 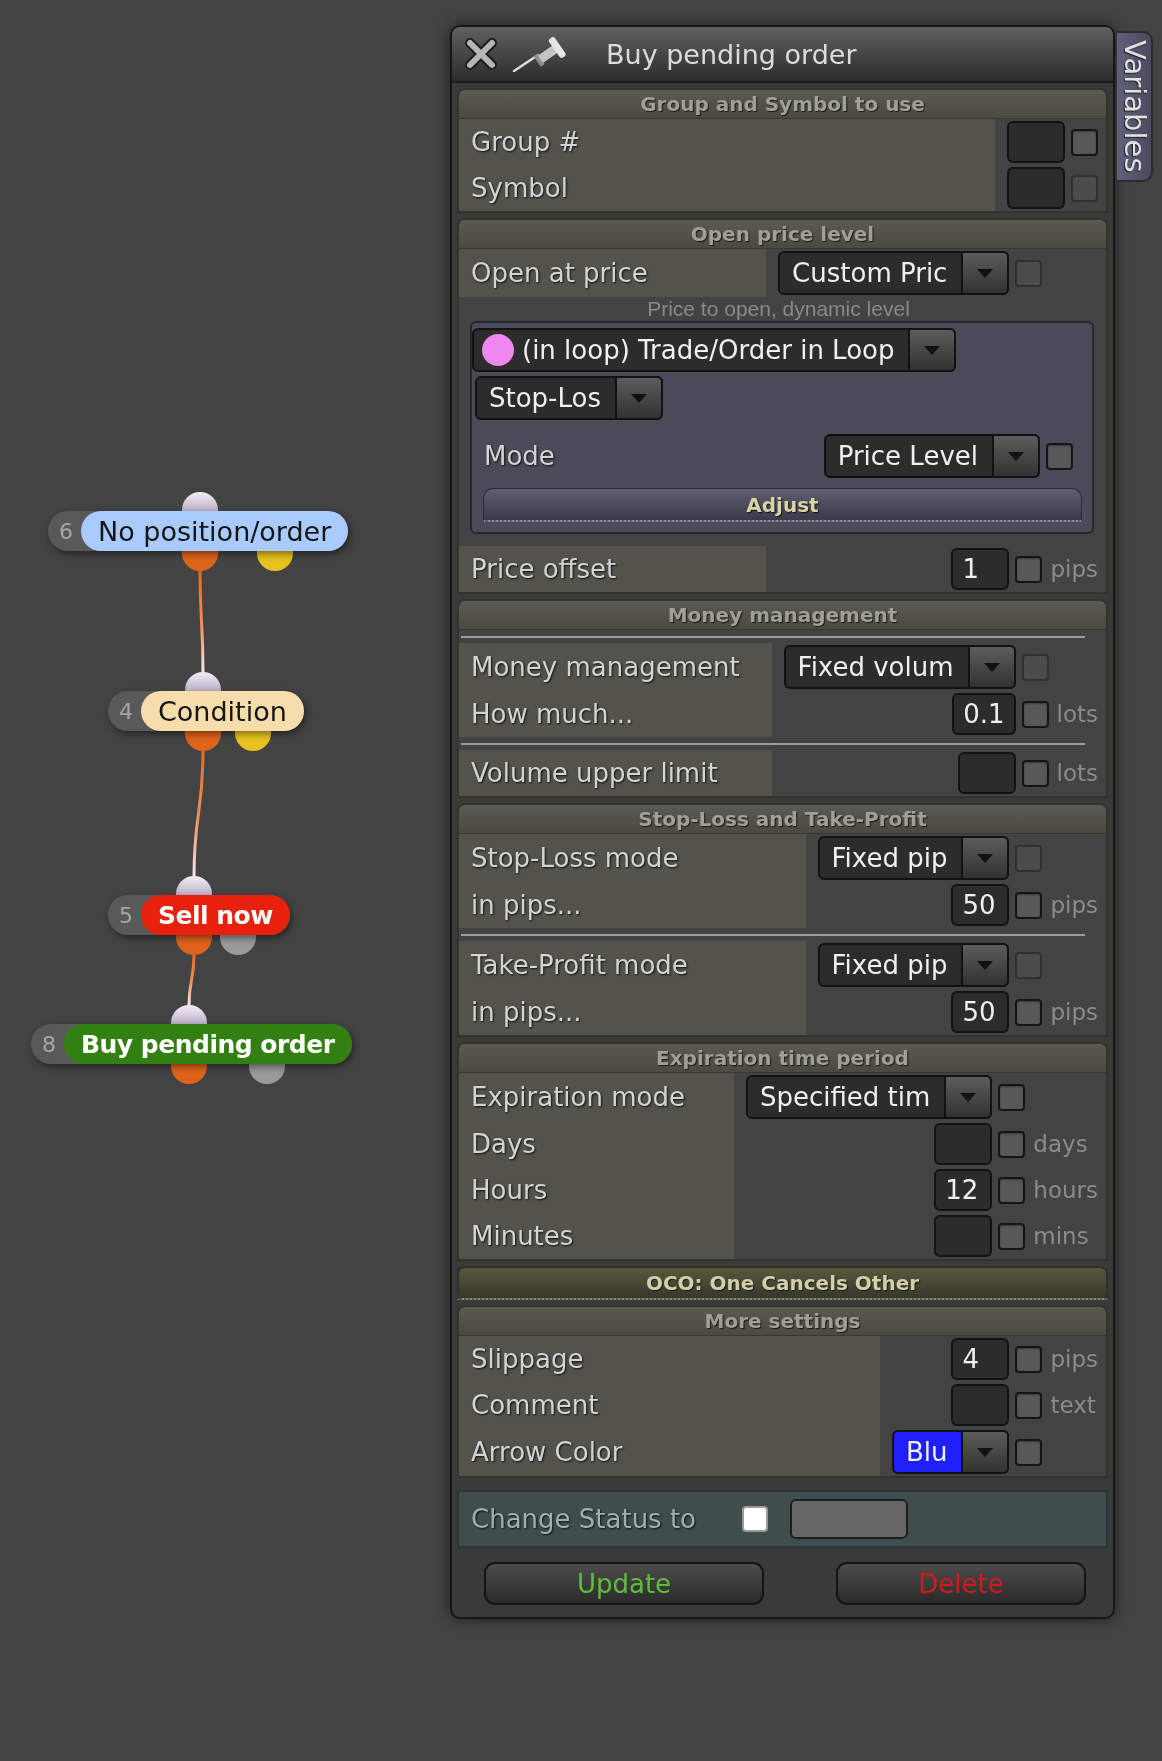 What do you see at coordinates (215, 531) in the screenshot?
I see `node-label: No position/order` at bounding box center [215, 531].